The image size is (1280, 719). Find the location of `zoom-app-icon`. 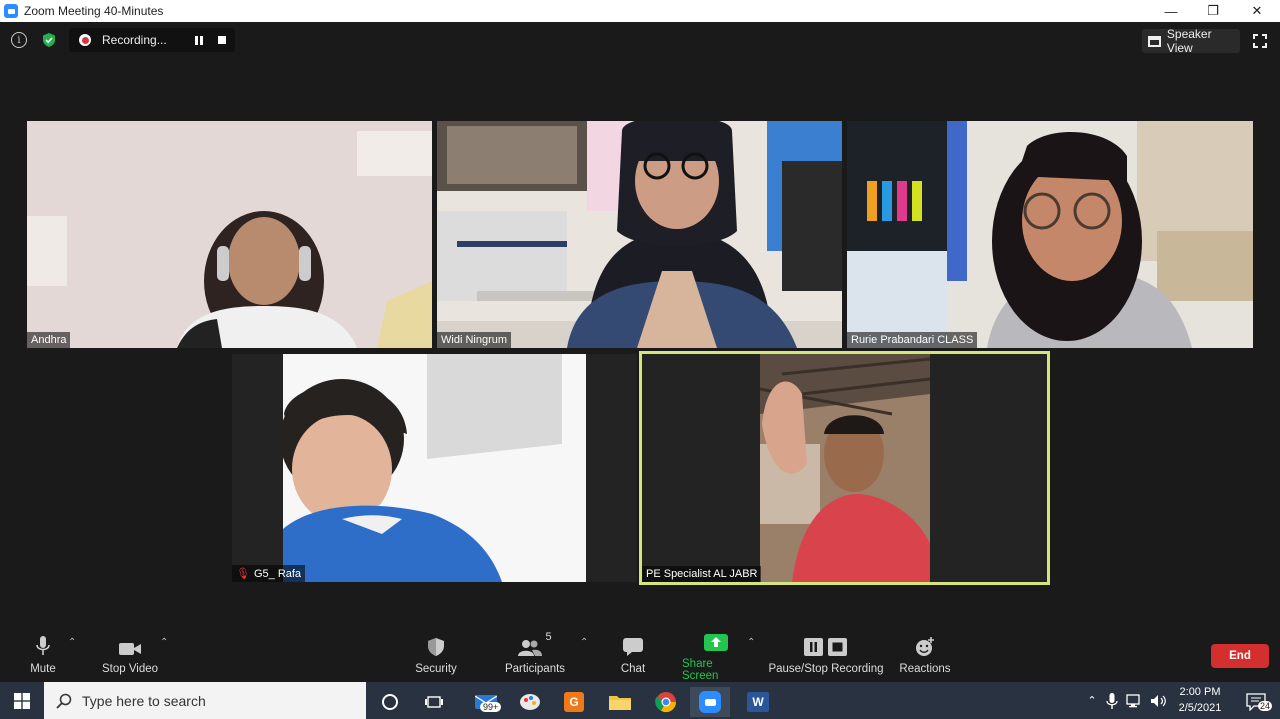

zoom-app-icon is located at coordinates (11, 11).